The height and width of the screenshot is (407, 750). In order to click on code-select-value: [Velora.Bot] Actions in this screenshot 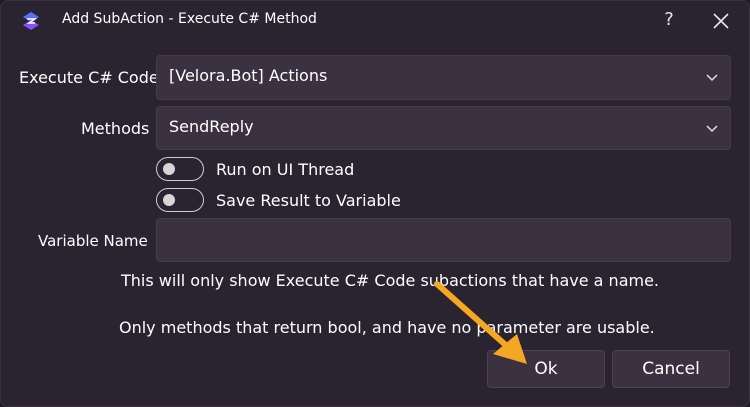, I will do `click(248, 75)`.